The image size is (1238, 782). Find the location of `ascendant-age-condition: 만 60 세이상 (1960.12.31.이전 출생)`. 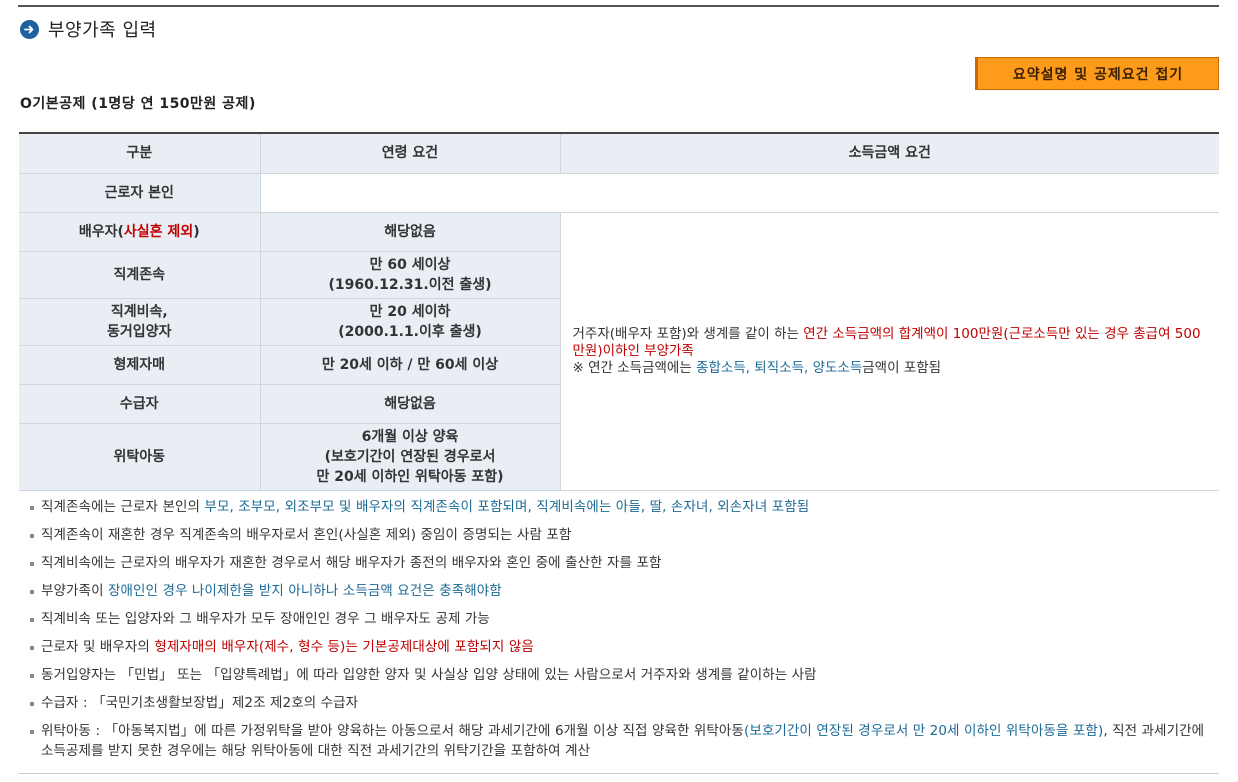

ascendant-age-condition: 만 60 세이상 (1960.12.31.이전 출생) is located at coordinates (410, 274).